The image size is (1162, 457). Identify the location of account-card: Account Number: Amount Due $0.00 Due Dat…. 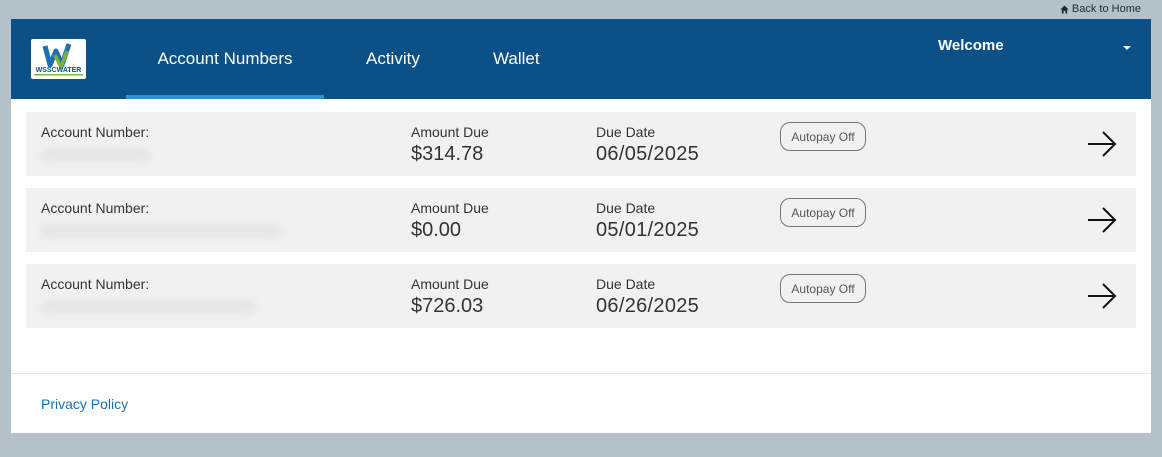
(581, 220).